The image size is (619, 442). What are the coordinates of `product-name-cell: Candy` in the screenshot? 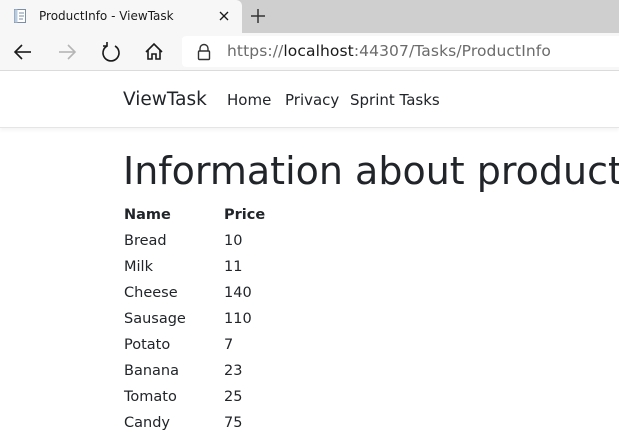 It's located at (147, 423).